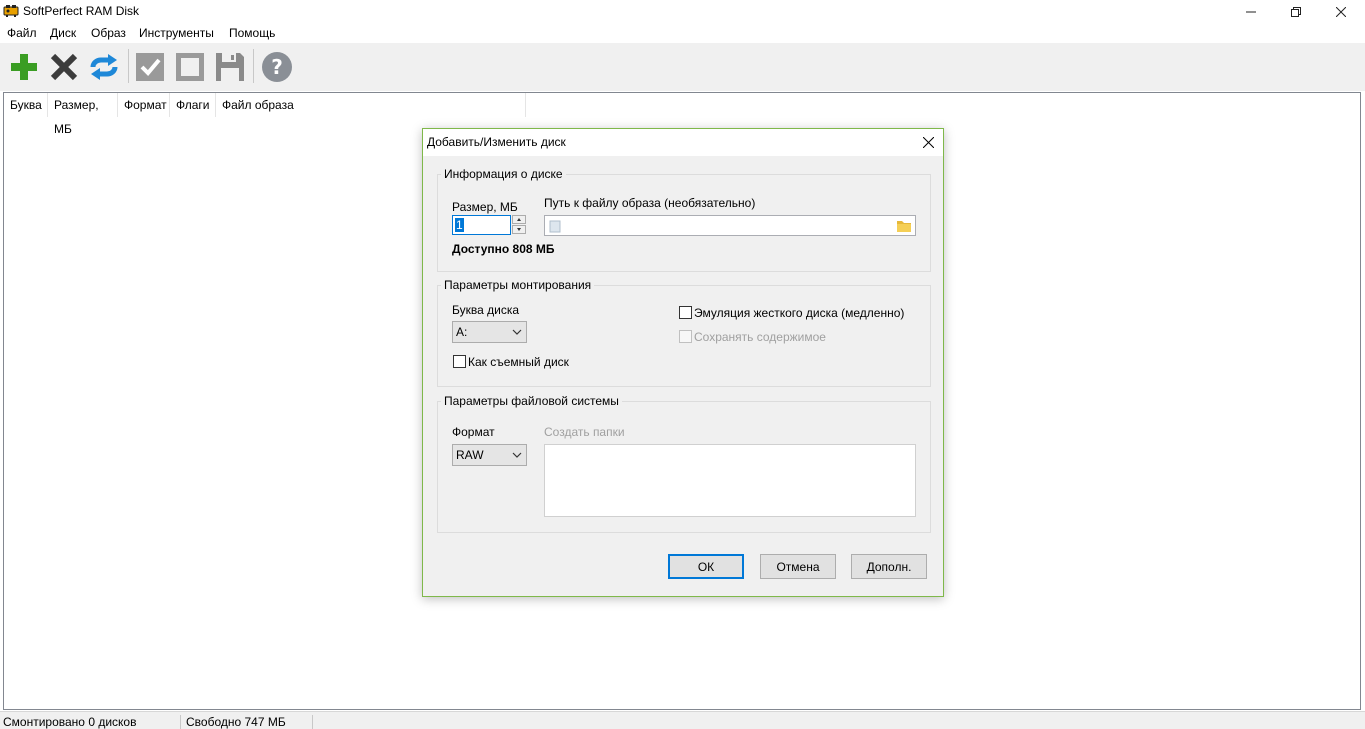 The image size is (1365, 729). What do you see at coordinates (496, 142) in the screenshot?
I see `dialog-title: Добавить/Изменить диск` at bounding box center [496, 142].